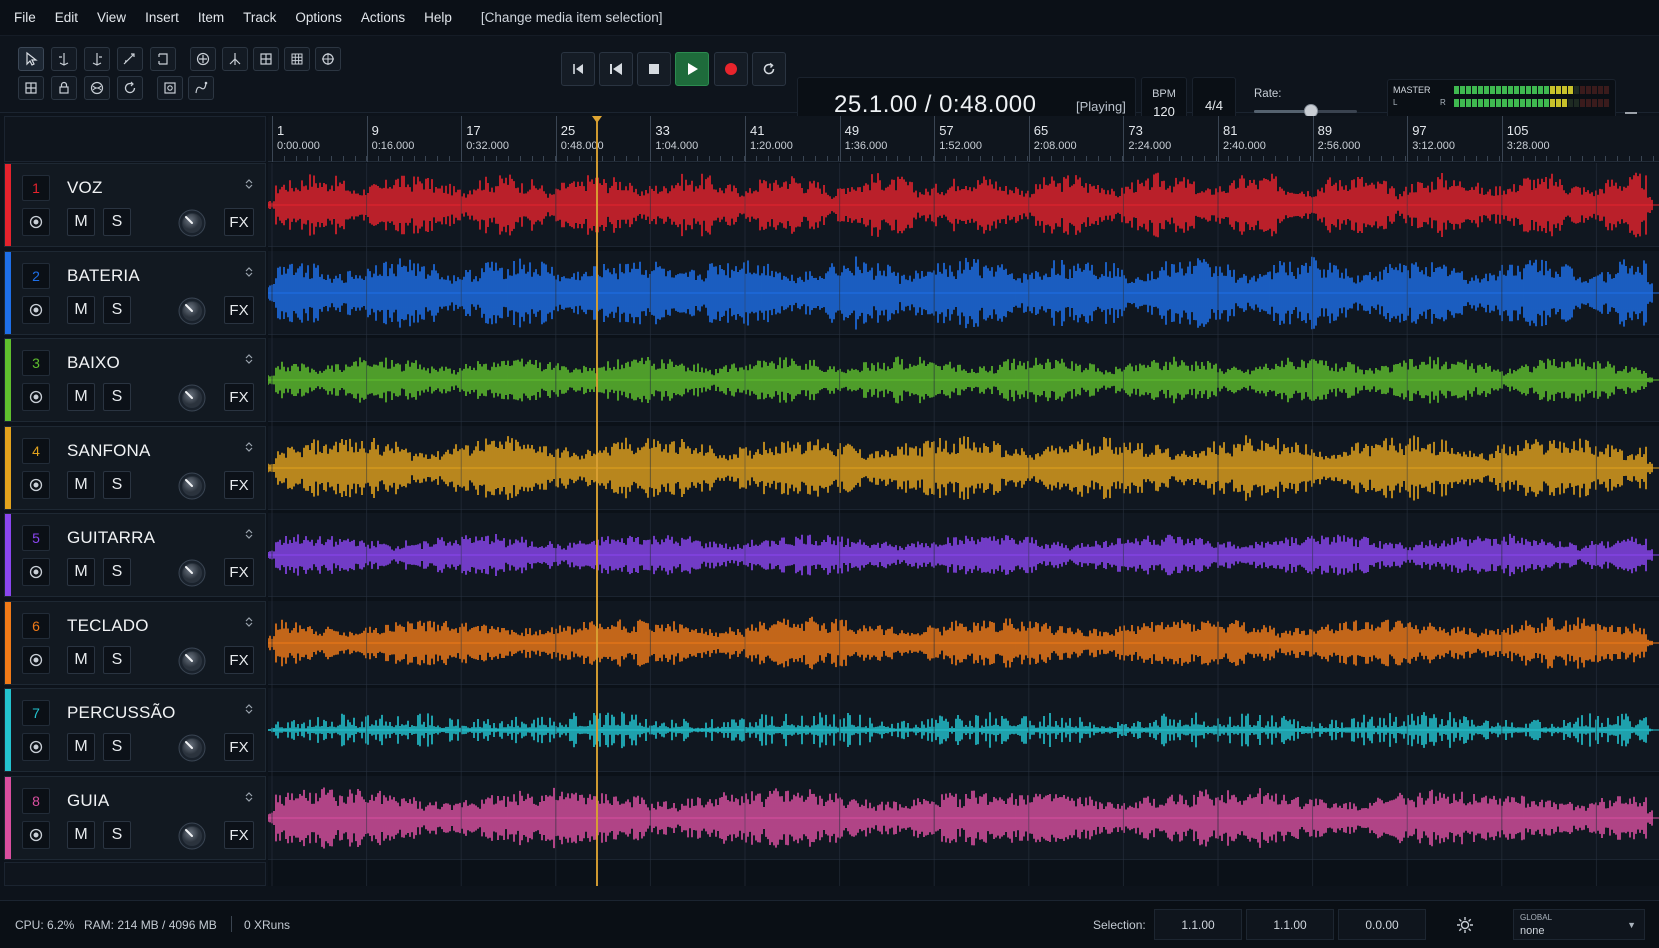 This screenshot has width=1659, height=948. I want to click on menu-insert: Insert, so click(162, 17).